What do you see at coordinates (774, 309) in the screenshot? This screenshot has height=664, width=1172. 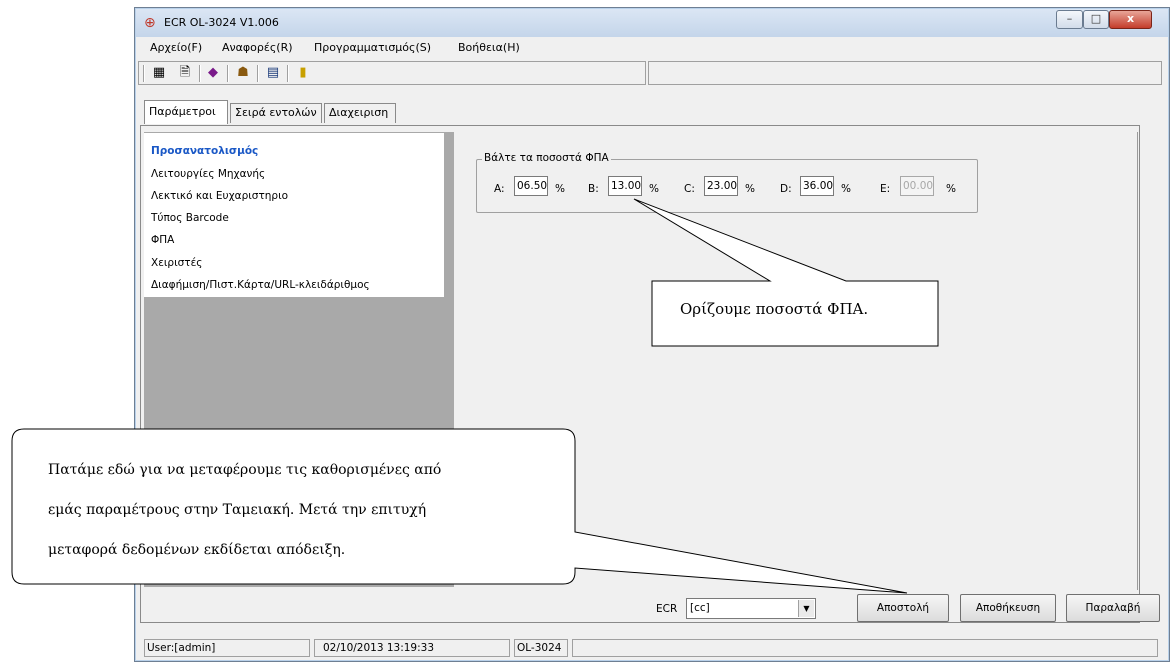 I see `vat-callout-text: Ορίζουμε ποσοστά ΦΠΑ.` at bounding box center [774, 309].